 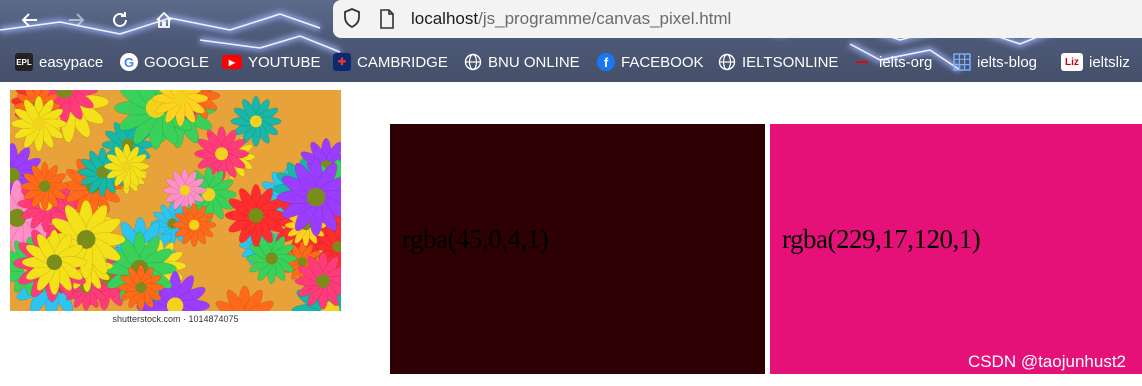 What do you see at coordinates (737, 19) in the screenshot?
I see `address-bar: localhost/js_programme/canvas_pixel.html` at bounding box center [737, 19].